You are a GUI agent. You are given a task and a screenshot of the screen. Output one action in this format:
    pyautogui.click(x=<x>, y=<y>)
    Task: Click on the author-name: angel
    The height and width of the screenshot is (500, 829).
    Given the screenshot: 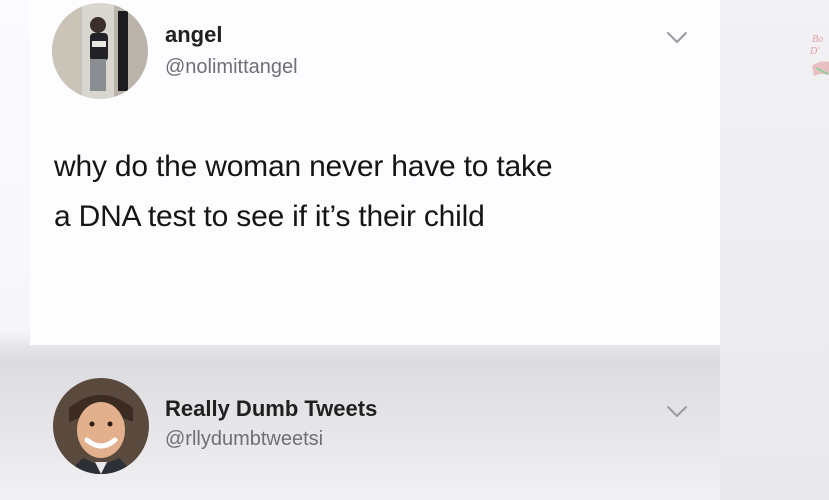 What is the action you would take?
    pyautogui.click(x=193, y=35)
    